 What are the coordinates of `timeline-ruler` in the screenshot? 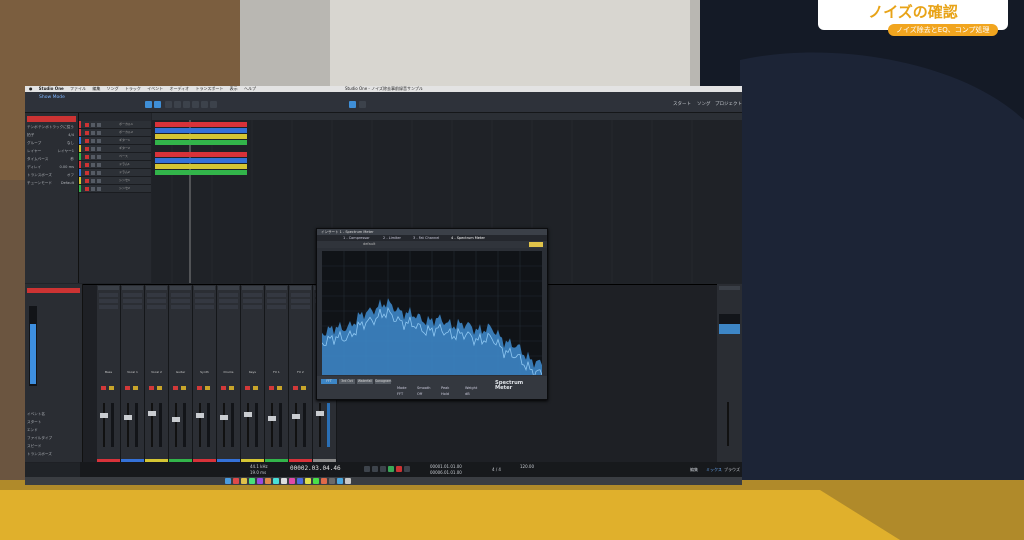 It's located at (447, 116).